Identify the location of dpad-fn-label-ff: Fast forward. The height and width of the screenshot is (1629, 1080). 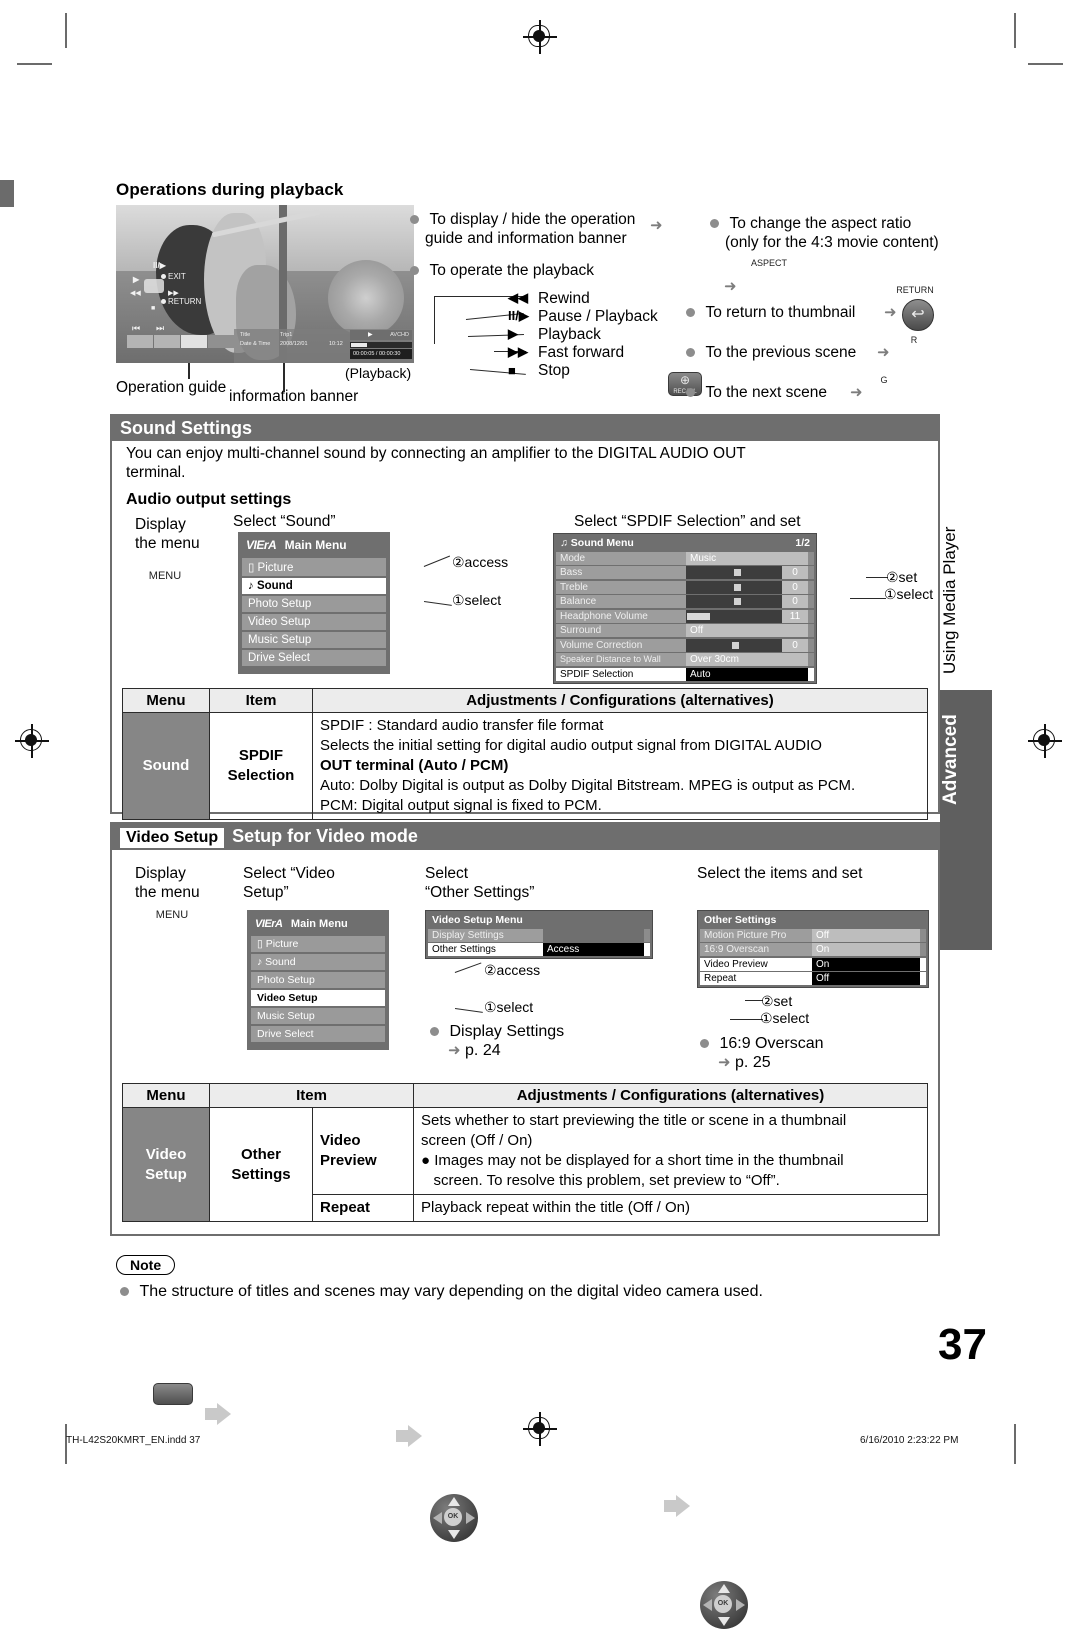
(581, 352).